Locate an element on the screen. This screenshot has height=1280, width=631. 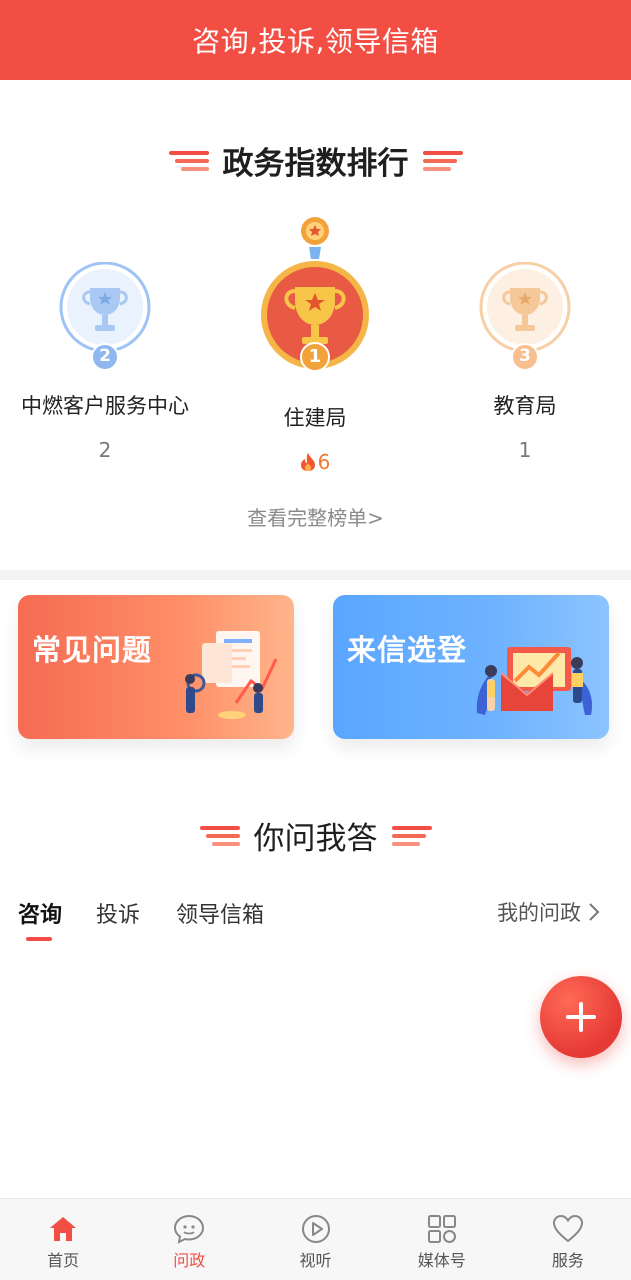
rank-card-2: 2 中燃客户服务中心 2 is located at coordinates (105, 361).